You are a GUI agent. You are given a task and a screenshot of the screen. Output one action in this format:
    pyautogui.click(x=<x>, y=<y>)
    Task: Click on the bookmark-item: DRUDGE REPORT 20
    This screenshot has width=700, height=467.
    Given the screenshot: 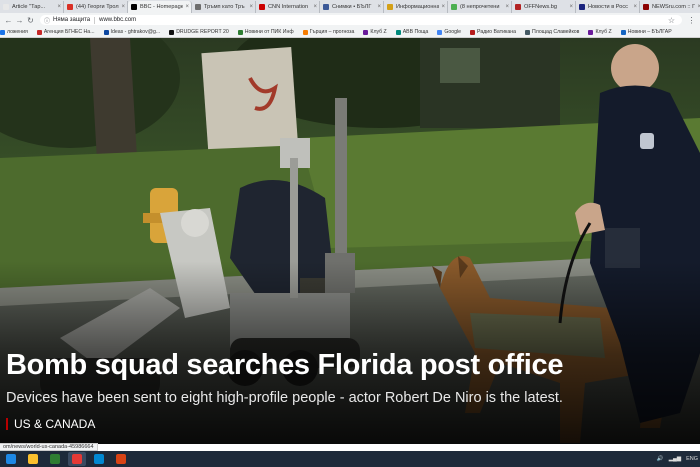 What is the action you would take?
    pyautogui.click(x=199, y=32)
    